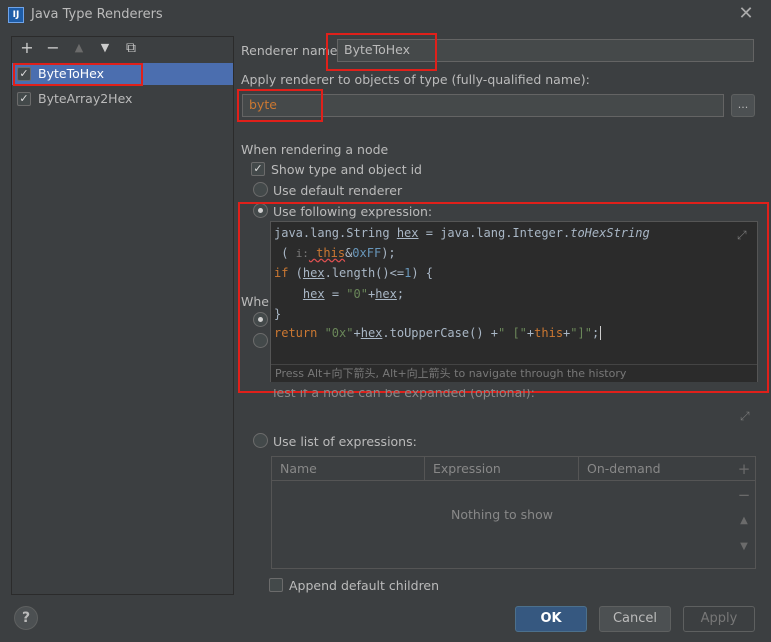 The height and width of the screenshot is (642, 771). Describe the element at coordinates (744, 547) in the screenshot. I see `move-expression-down-button: ▼` at that location.